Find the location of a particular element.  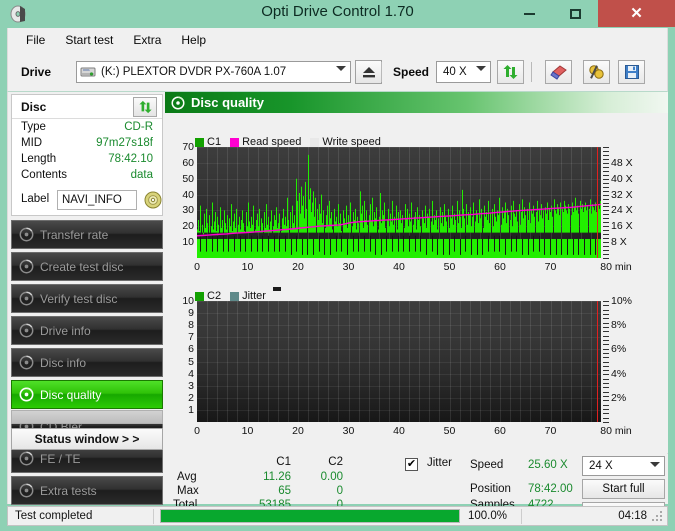

disc-row-length: Length 78:42.10 is located at coordinates (87, 161).